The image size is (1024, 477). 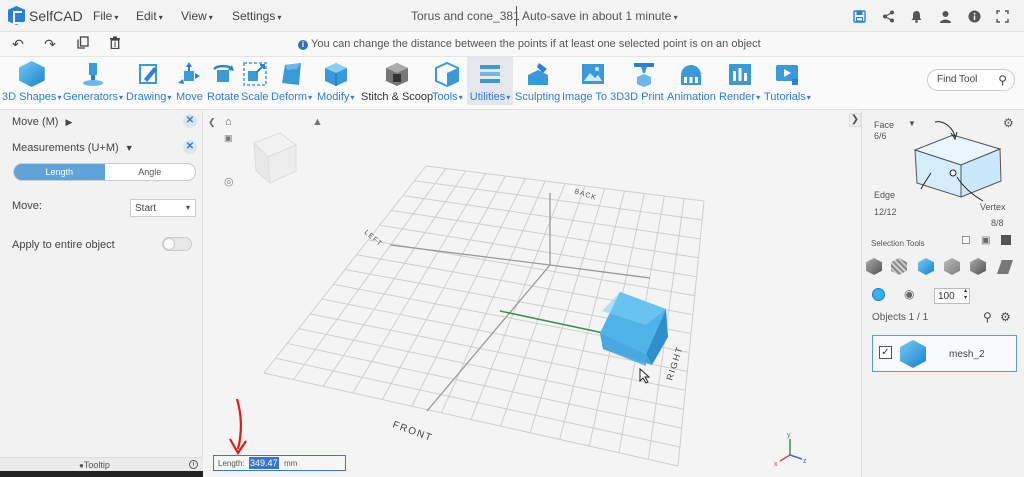 What do you see at coordinates (447, 82) in the screenshot?
I see `tool-tools: Tools` at bounding box center [447, 82].